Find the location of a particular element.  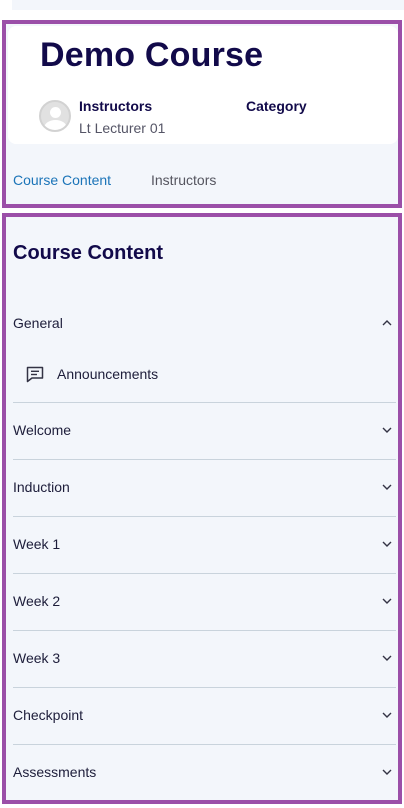

instructors-label: Instructors is located at coordinates (116, 106).